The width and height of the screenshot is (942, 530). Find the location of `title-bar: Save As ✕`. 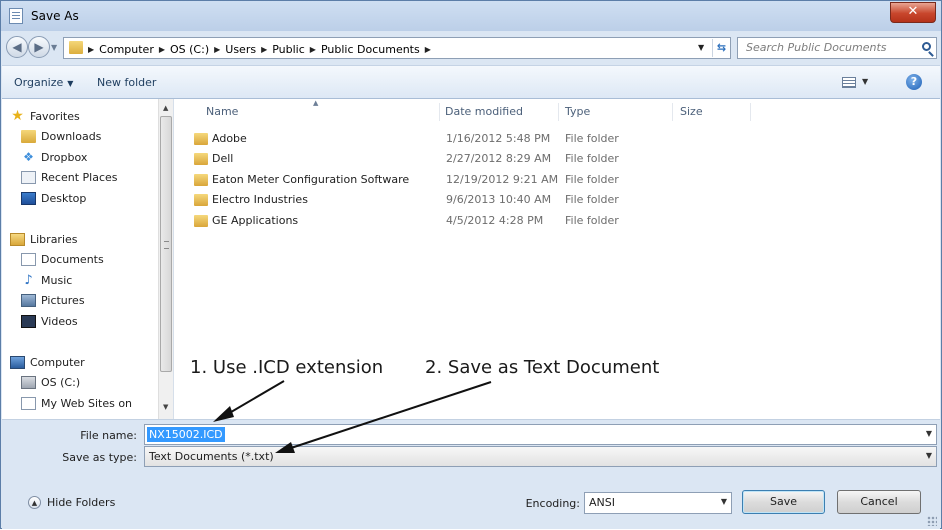

title-bar: Save As ✕ is located at coordinates (471, 16).